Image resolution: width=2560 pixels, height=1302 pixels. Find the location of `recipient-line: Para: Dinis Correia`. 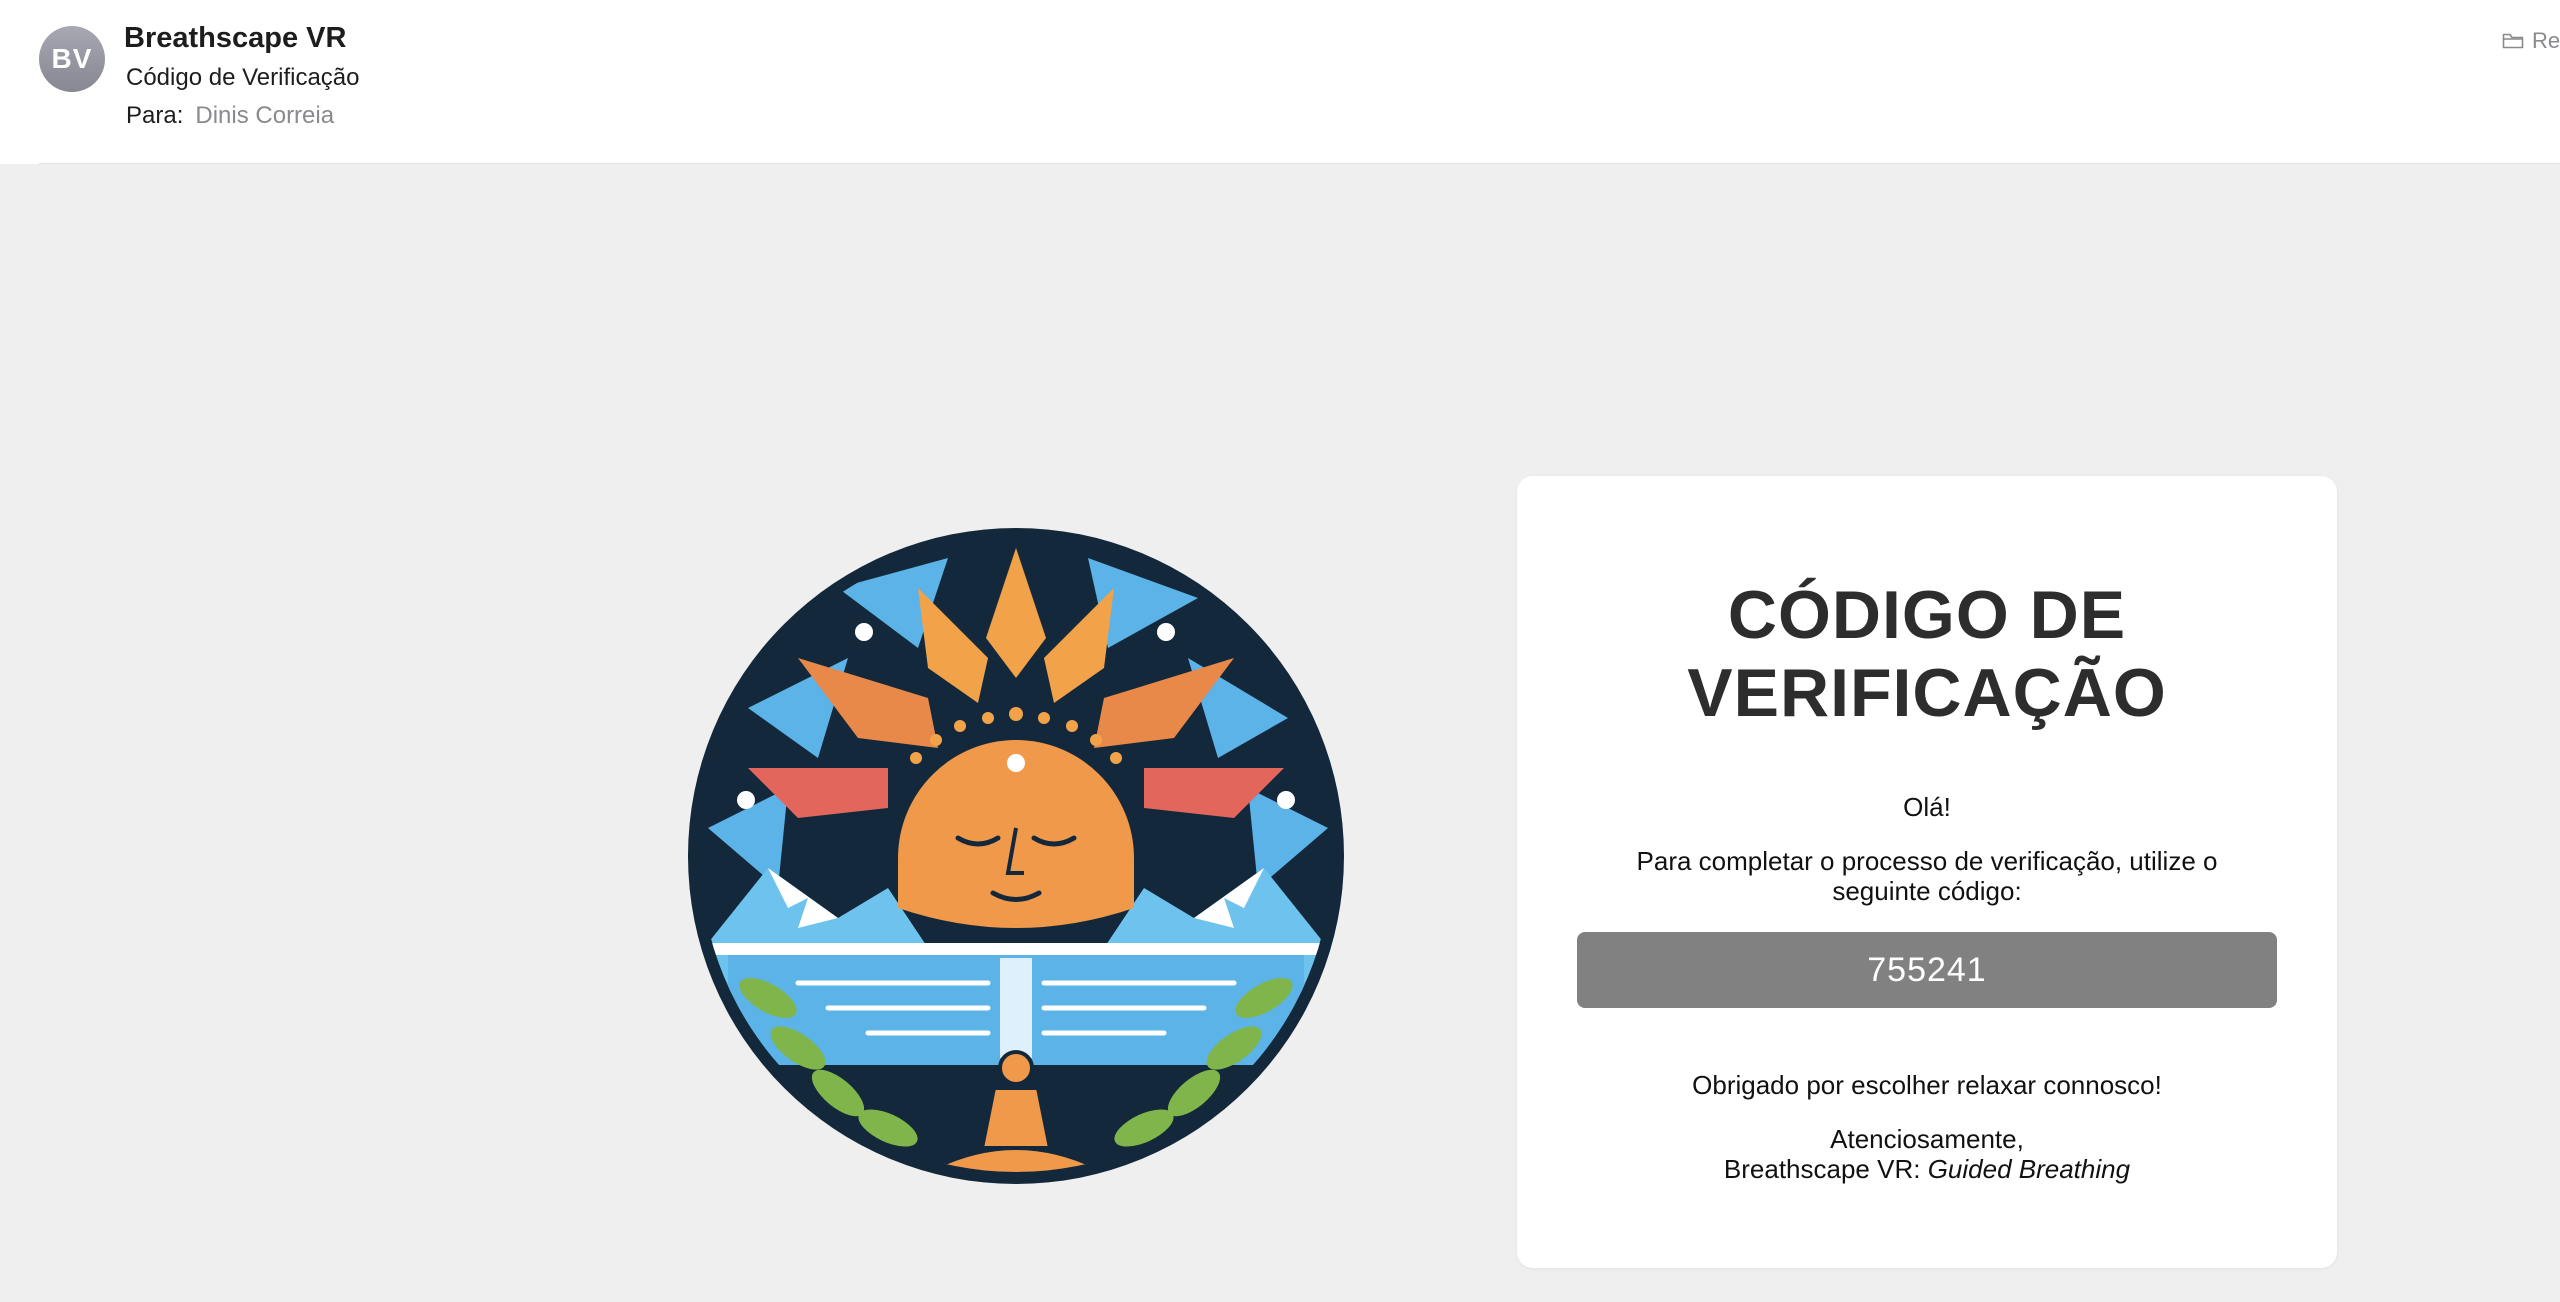

recipient-line: Para: Dinis Correia is located at coordinates (230, 116).